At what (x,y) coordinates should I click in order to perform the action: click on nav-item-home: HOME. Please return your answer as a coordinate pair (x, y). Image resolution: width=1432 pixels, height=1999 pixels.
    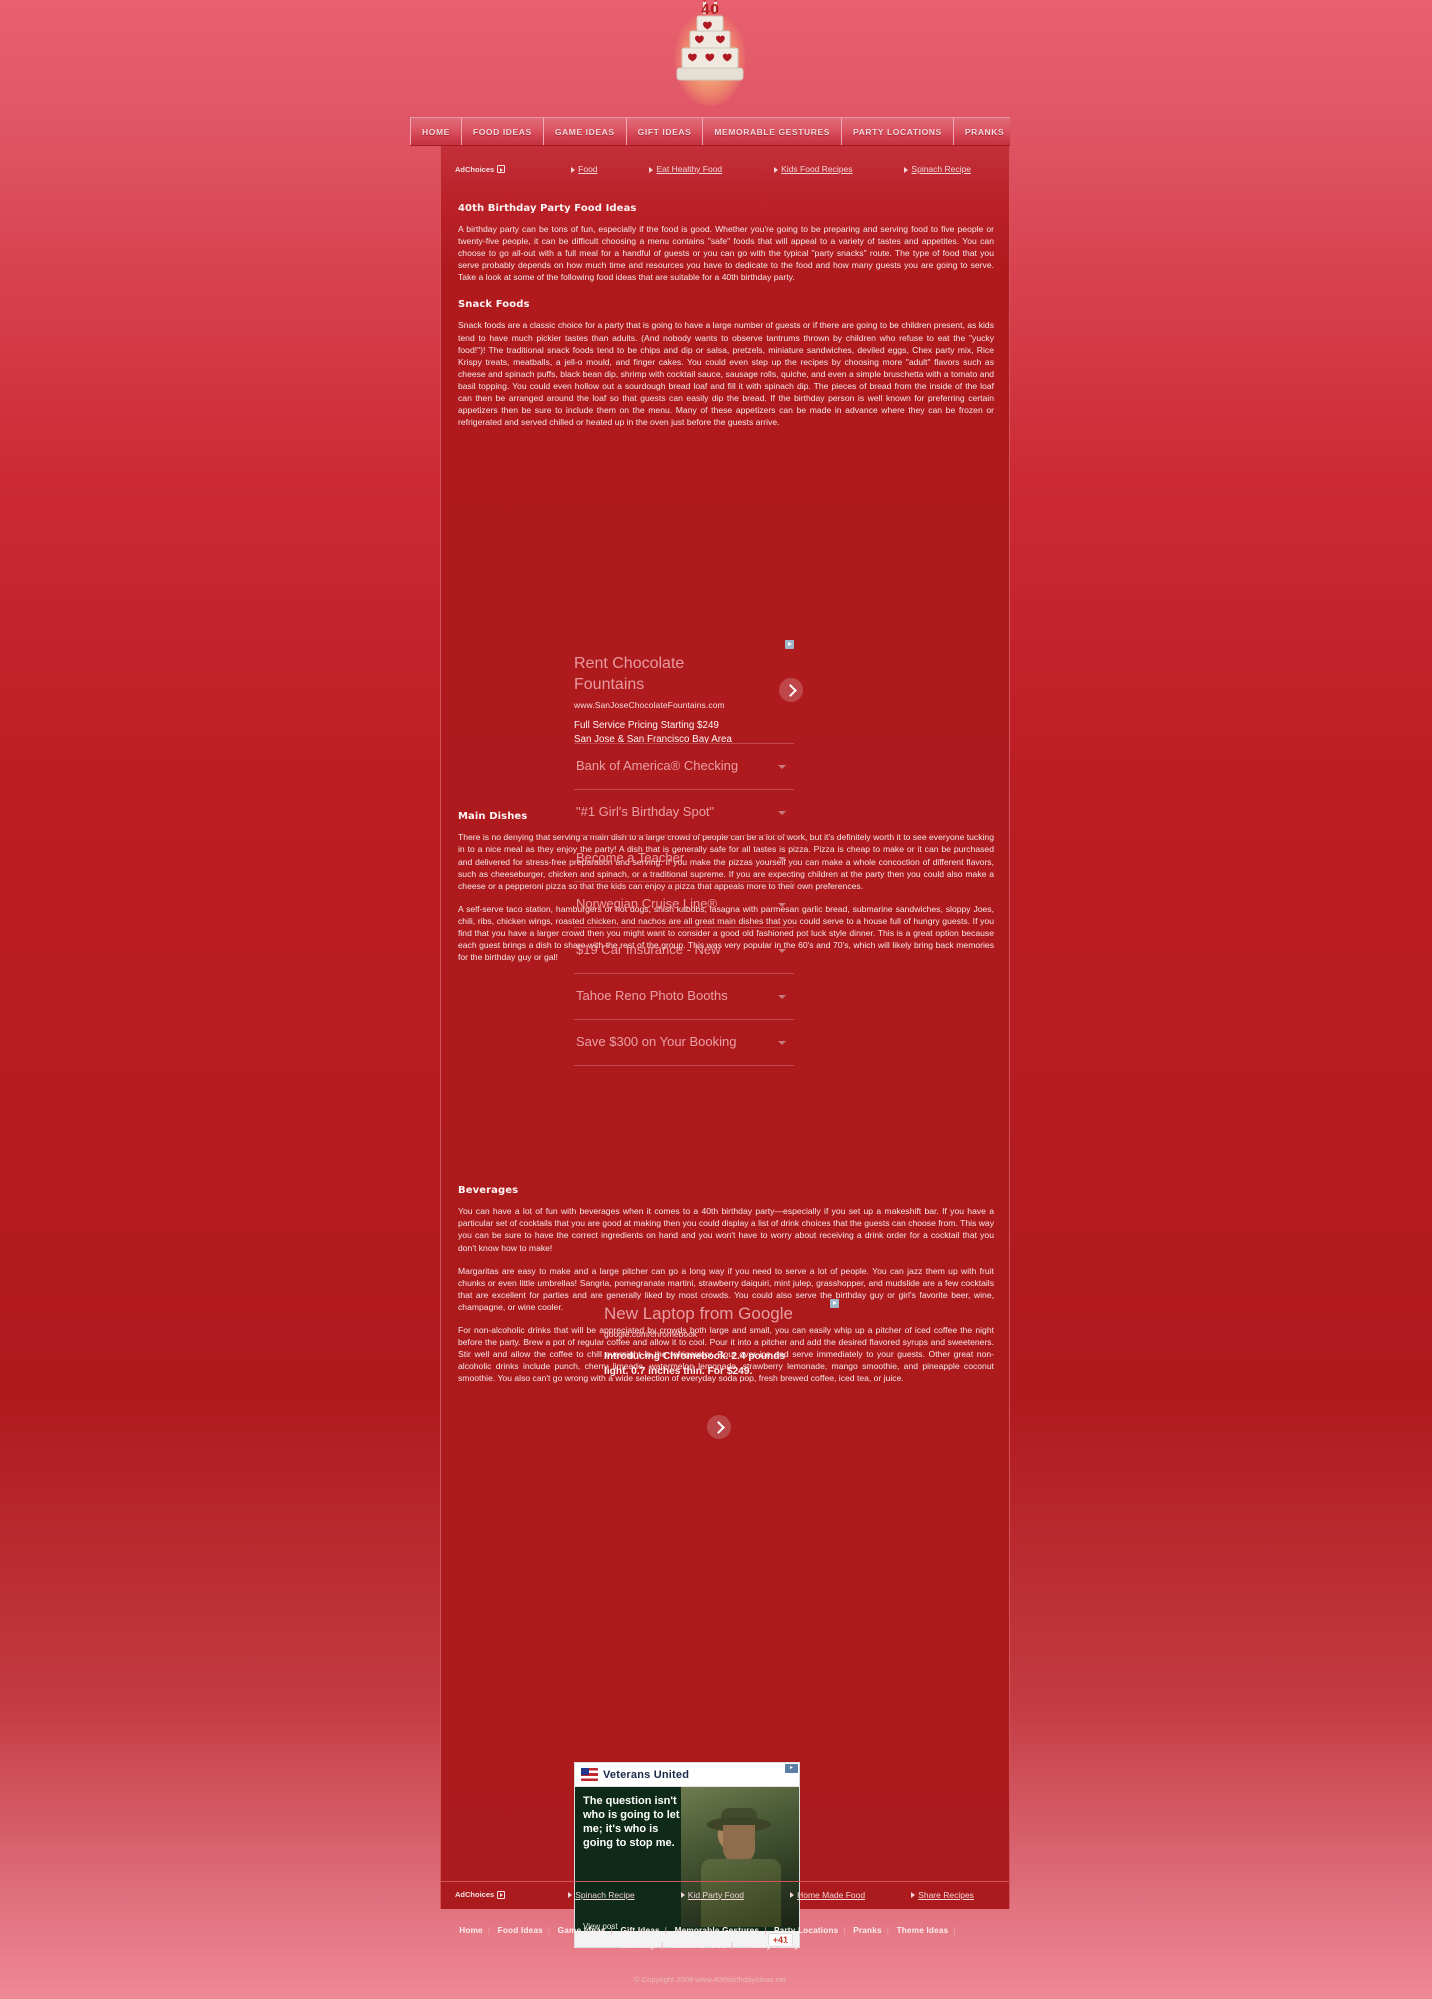
    Looking at the image, I should click on (436, 131).